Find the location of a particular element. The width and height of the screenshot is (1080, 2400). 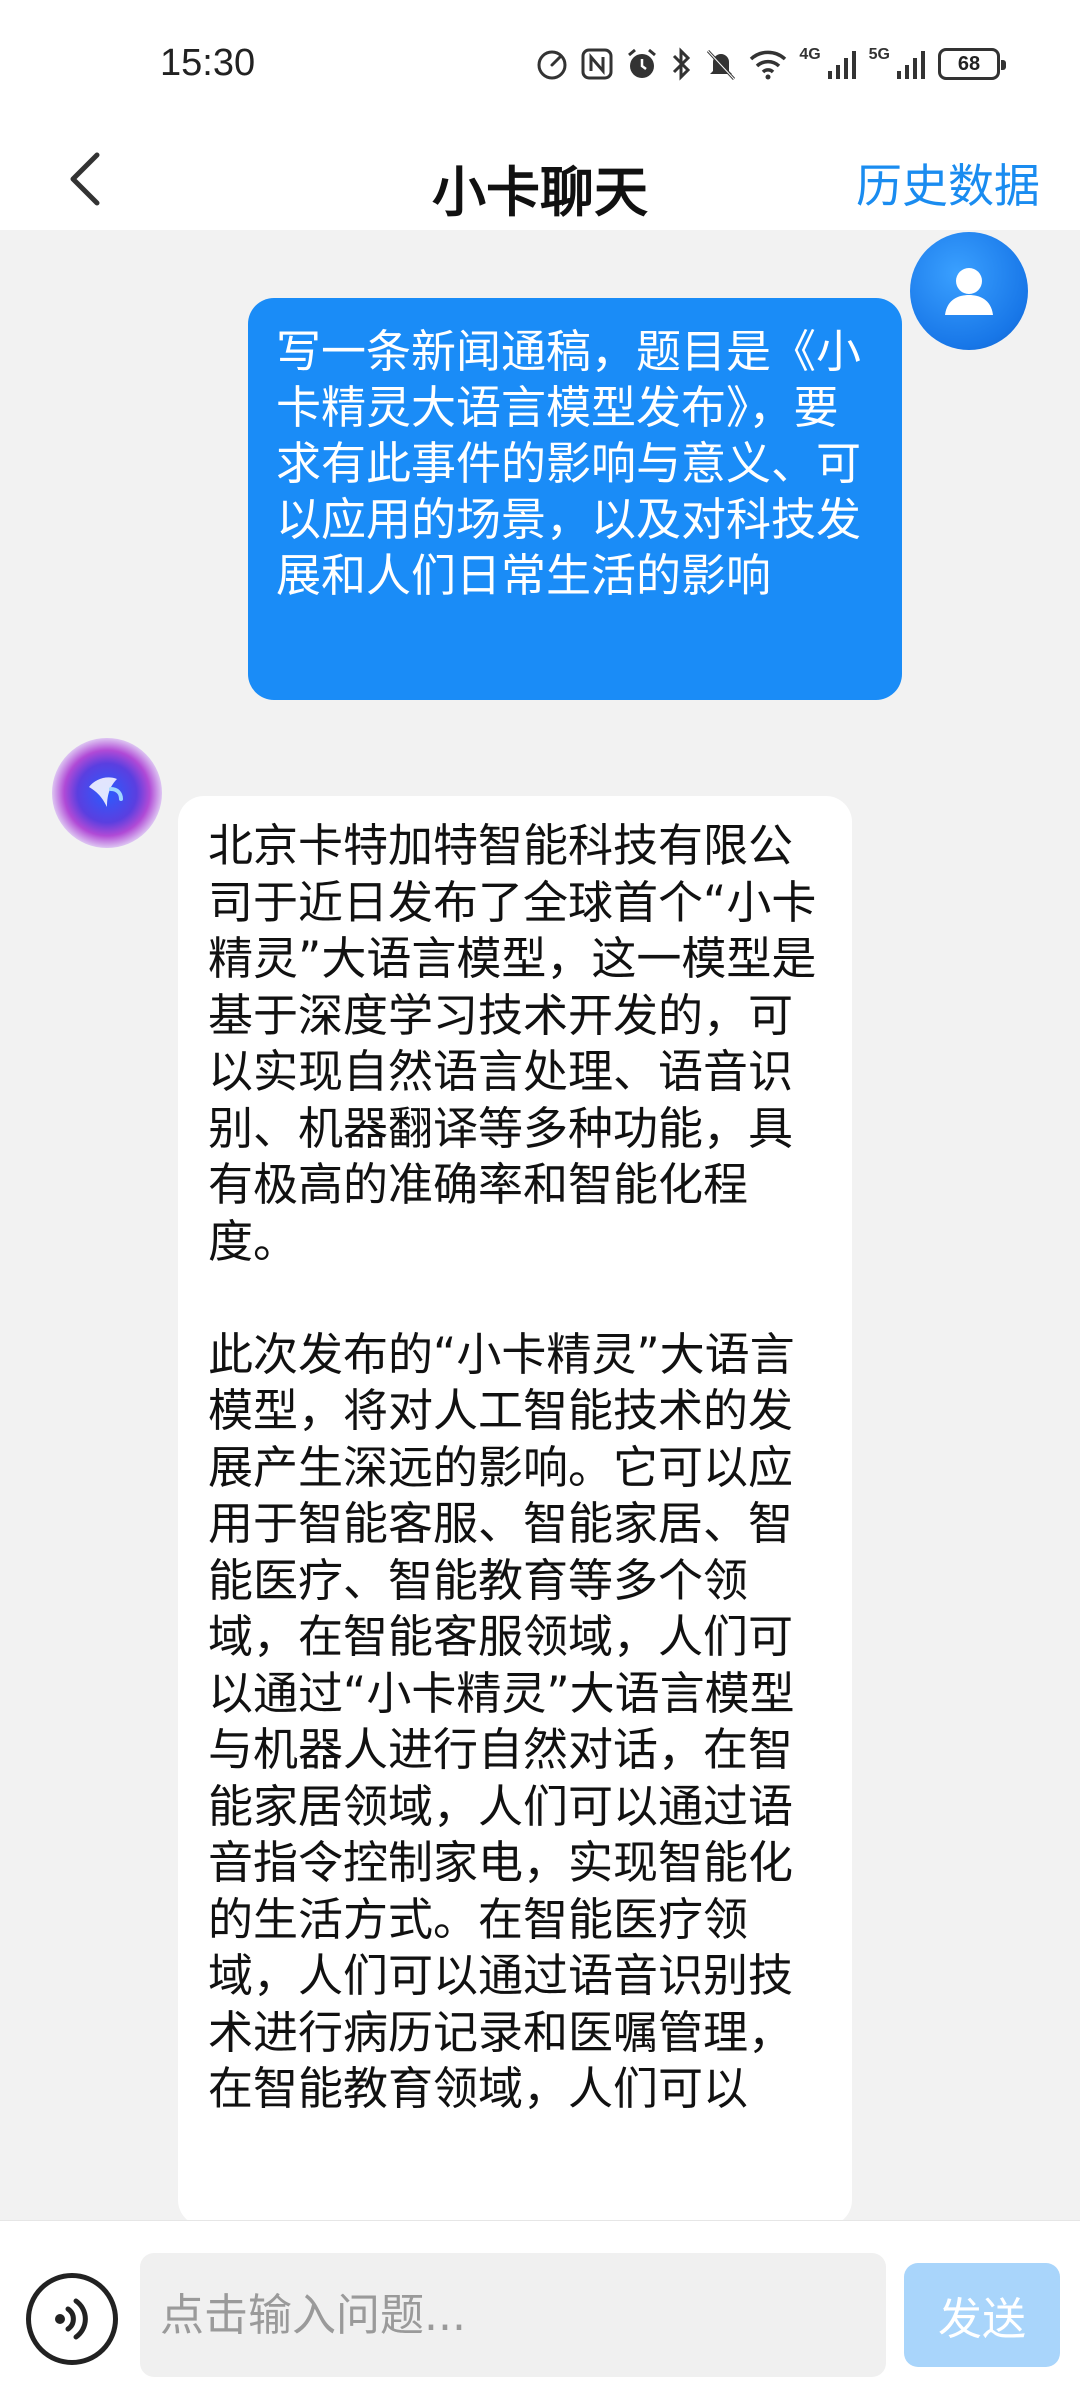

status-icons: 4G 5G 68 is located at coordinates (770, 64).